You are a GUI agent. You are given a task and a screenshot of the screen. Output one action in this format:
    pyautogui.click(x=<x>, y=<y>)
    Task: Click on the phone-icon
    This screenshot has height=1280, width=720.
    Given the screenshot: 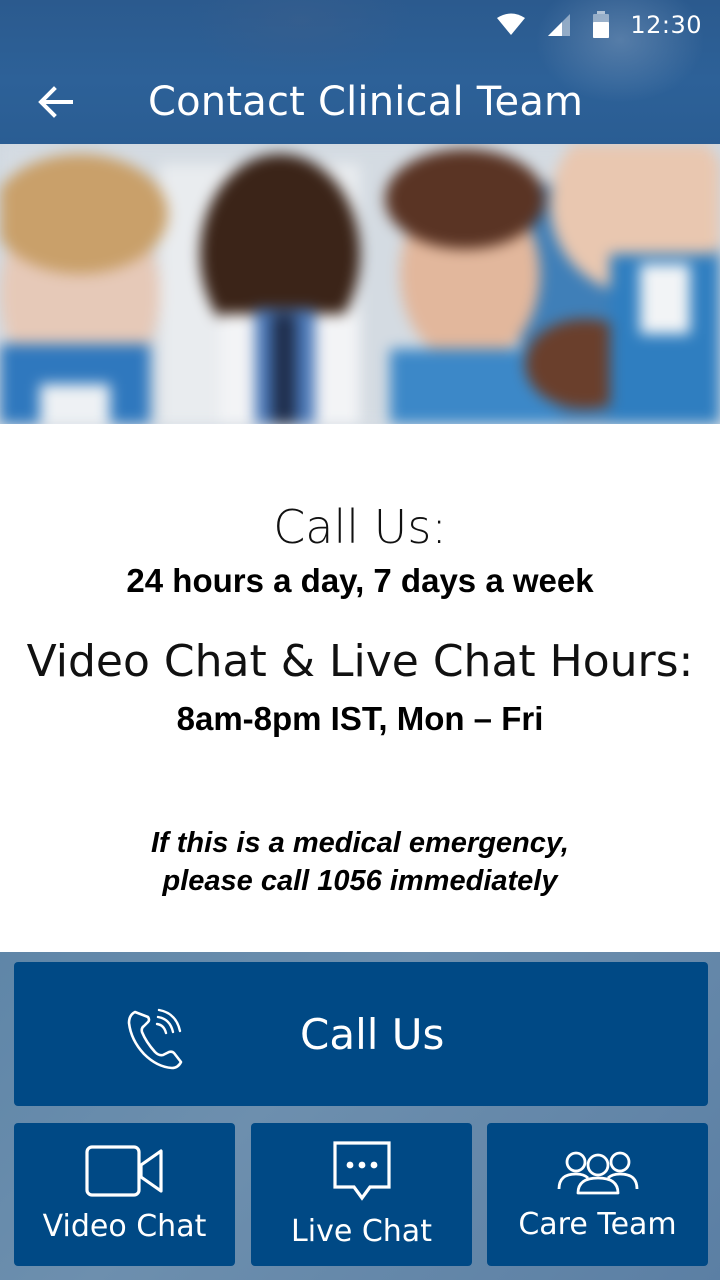 What is the action you would take?
    pyautogui.click(x=155, y=1039)
    